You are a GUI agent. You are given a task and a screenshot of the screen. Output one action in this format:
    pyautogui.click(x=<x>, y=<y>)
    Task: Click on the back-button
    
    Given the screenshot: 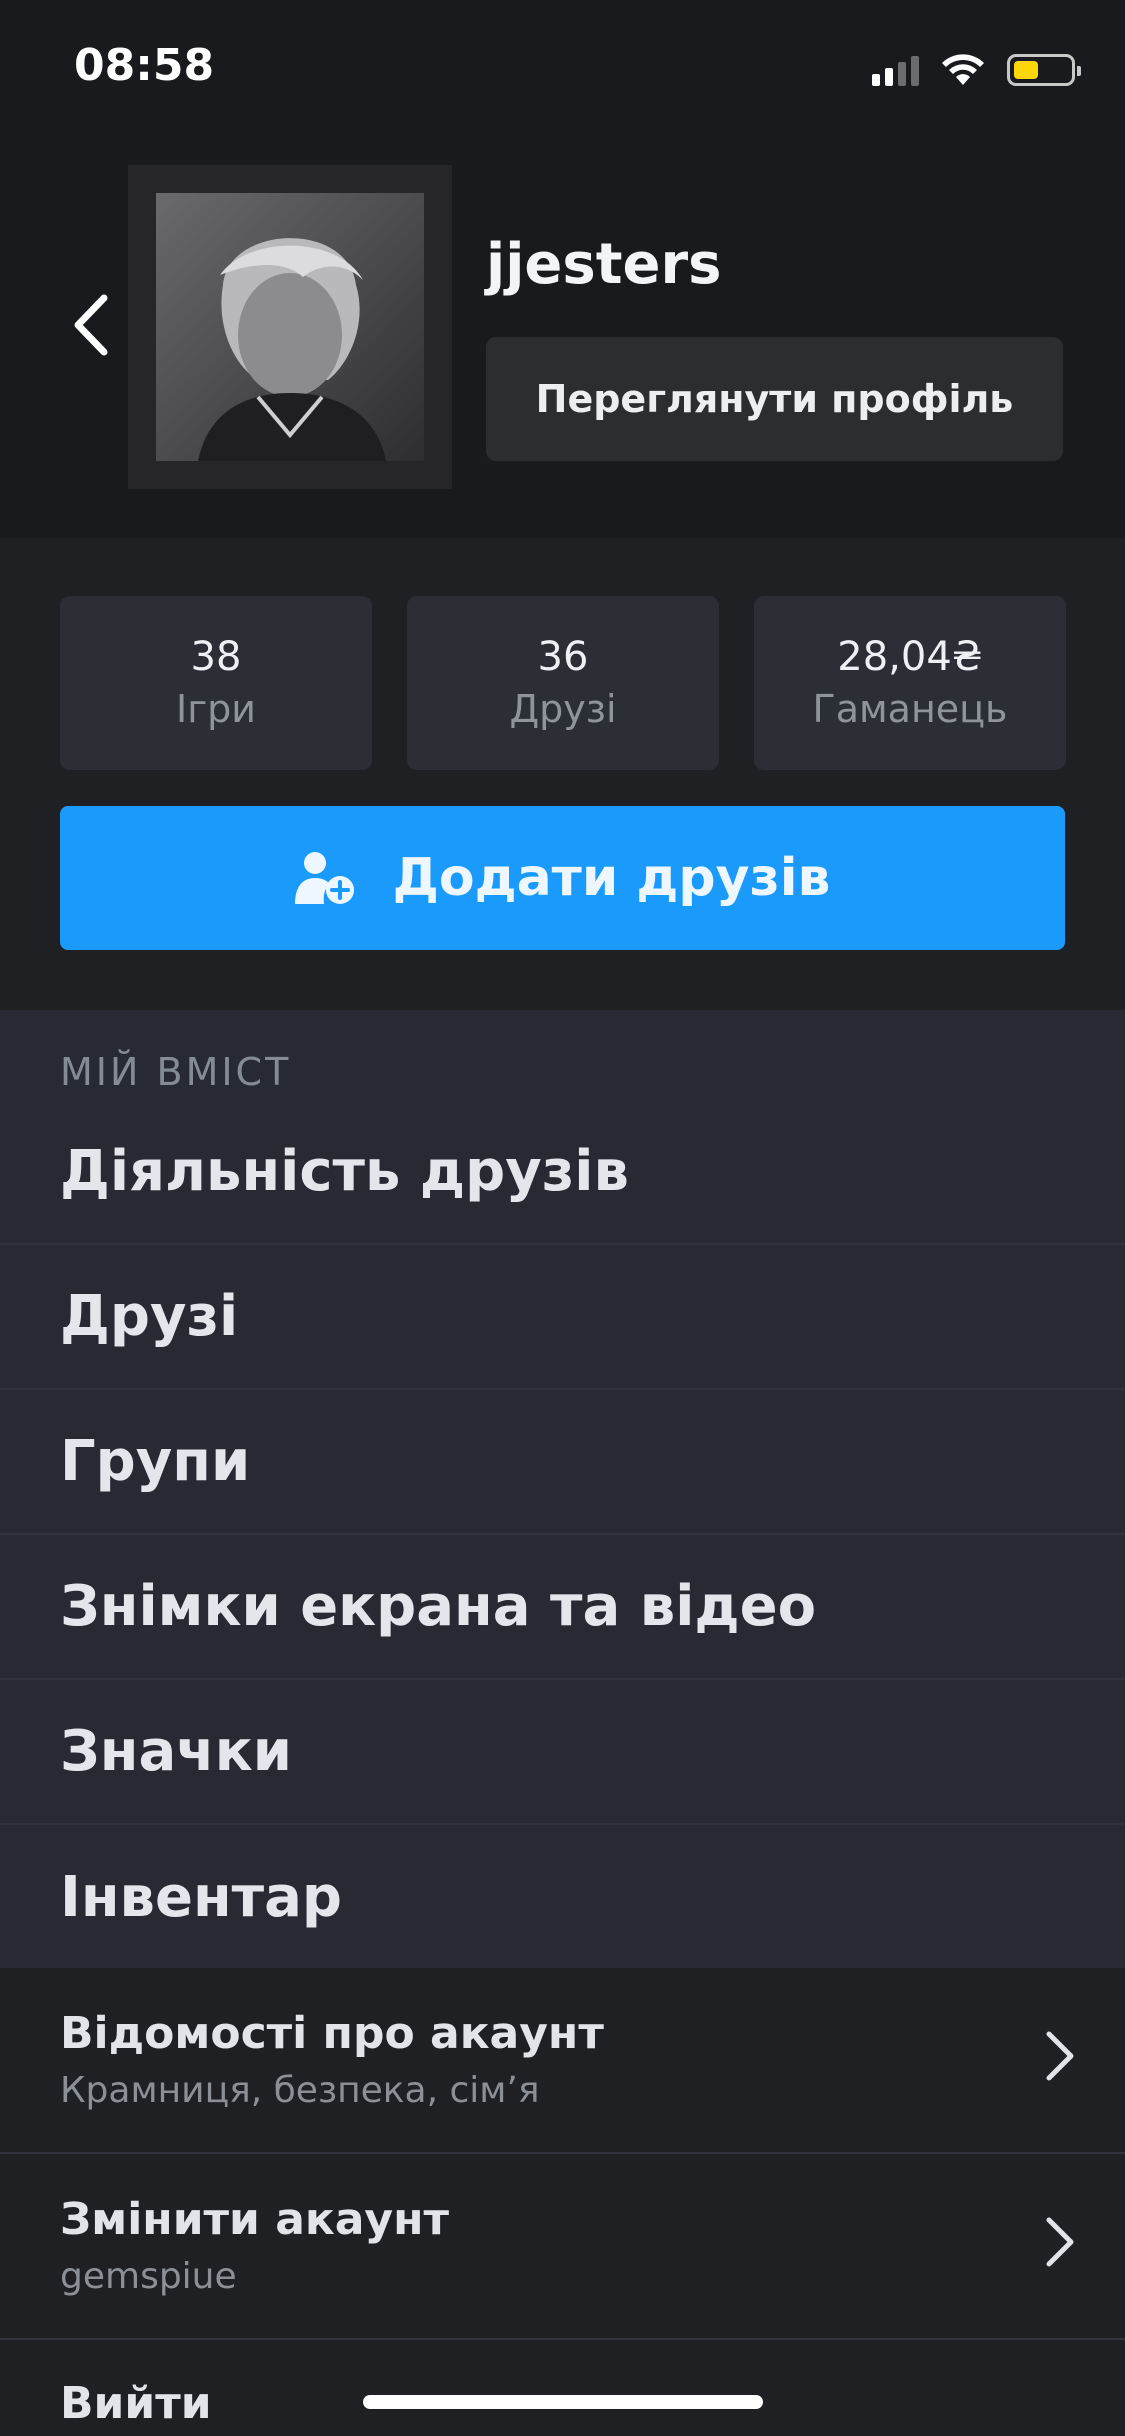 What is the action you would take?
    pyautogui.click(x=90, y=325)
    